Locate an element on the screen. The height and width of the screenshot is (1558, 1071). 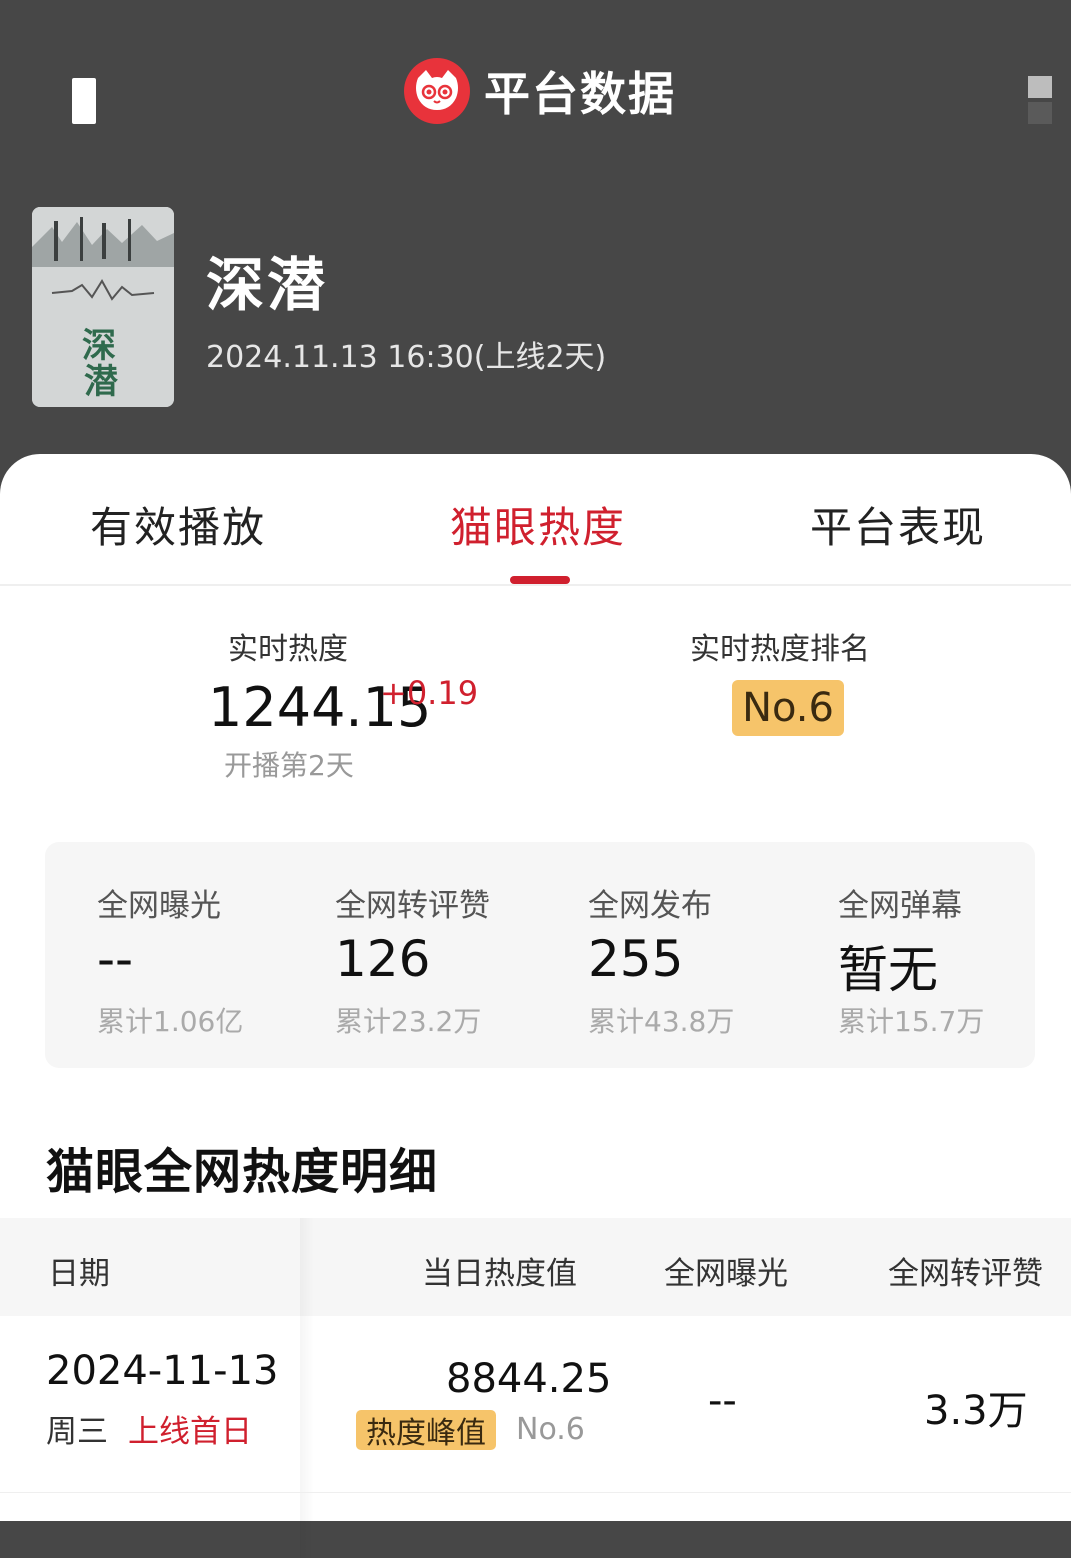
stat-total: 累计15.7万 is located at coordinates (911, 1021).